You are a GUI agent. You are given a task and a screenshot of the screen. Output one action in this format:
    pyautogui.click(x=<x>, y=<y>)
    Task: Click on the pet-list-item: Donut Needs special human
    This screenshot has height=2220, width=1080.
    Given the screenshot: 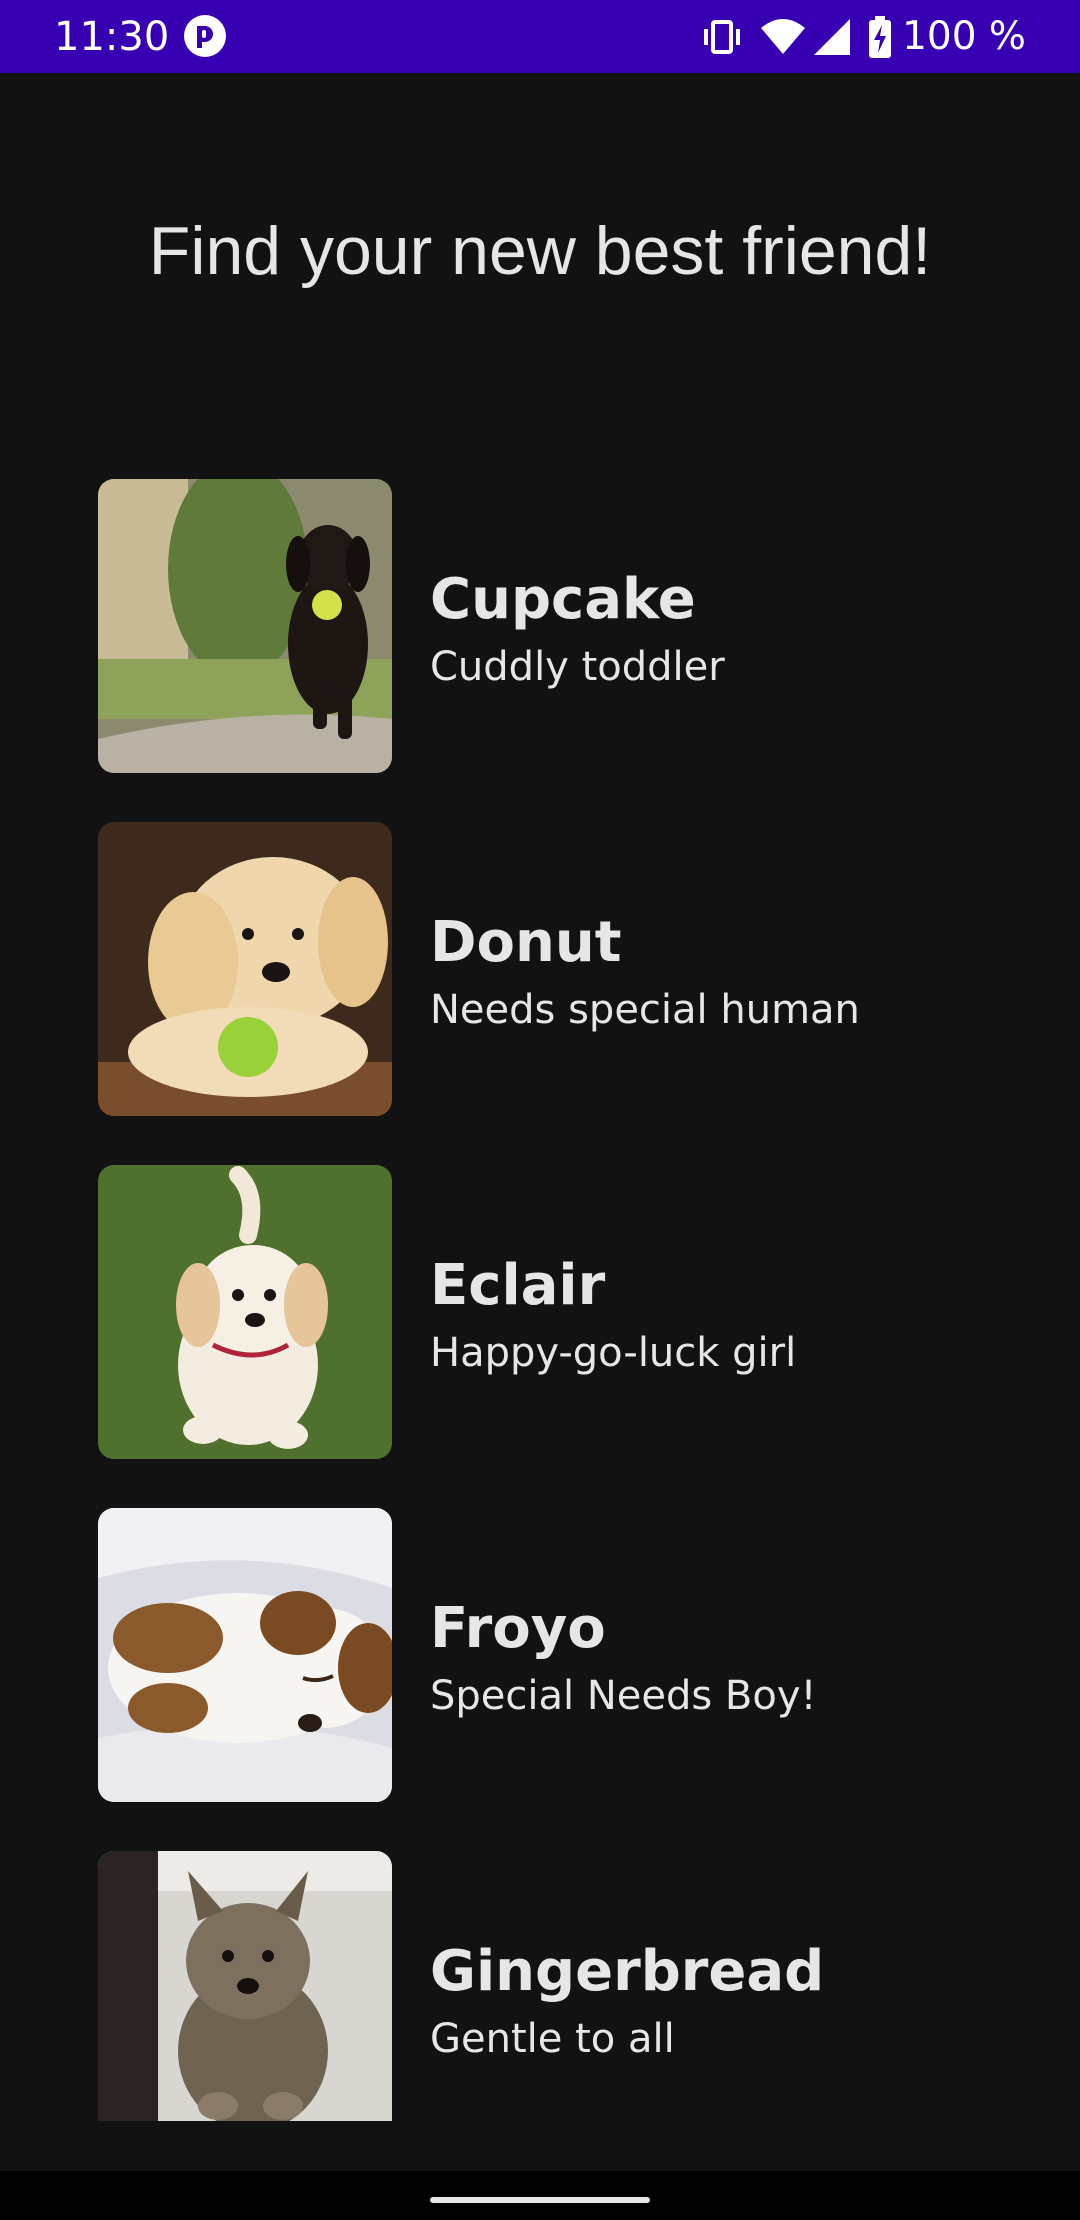 What is the action you would take?
    pyautogui.click(x=548, y=969)
    